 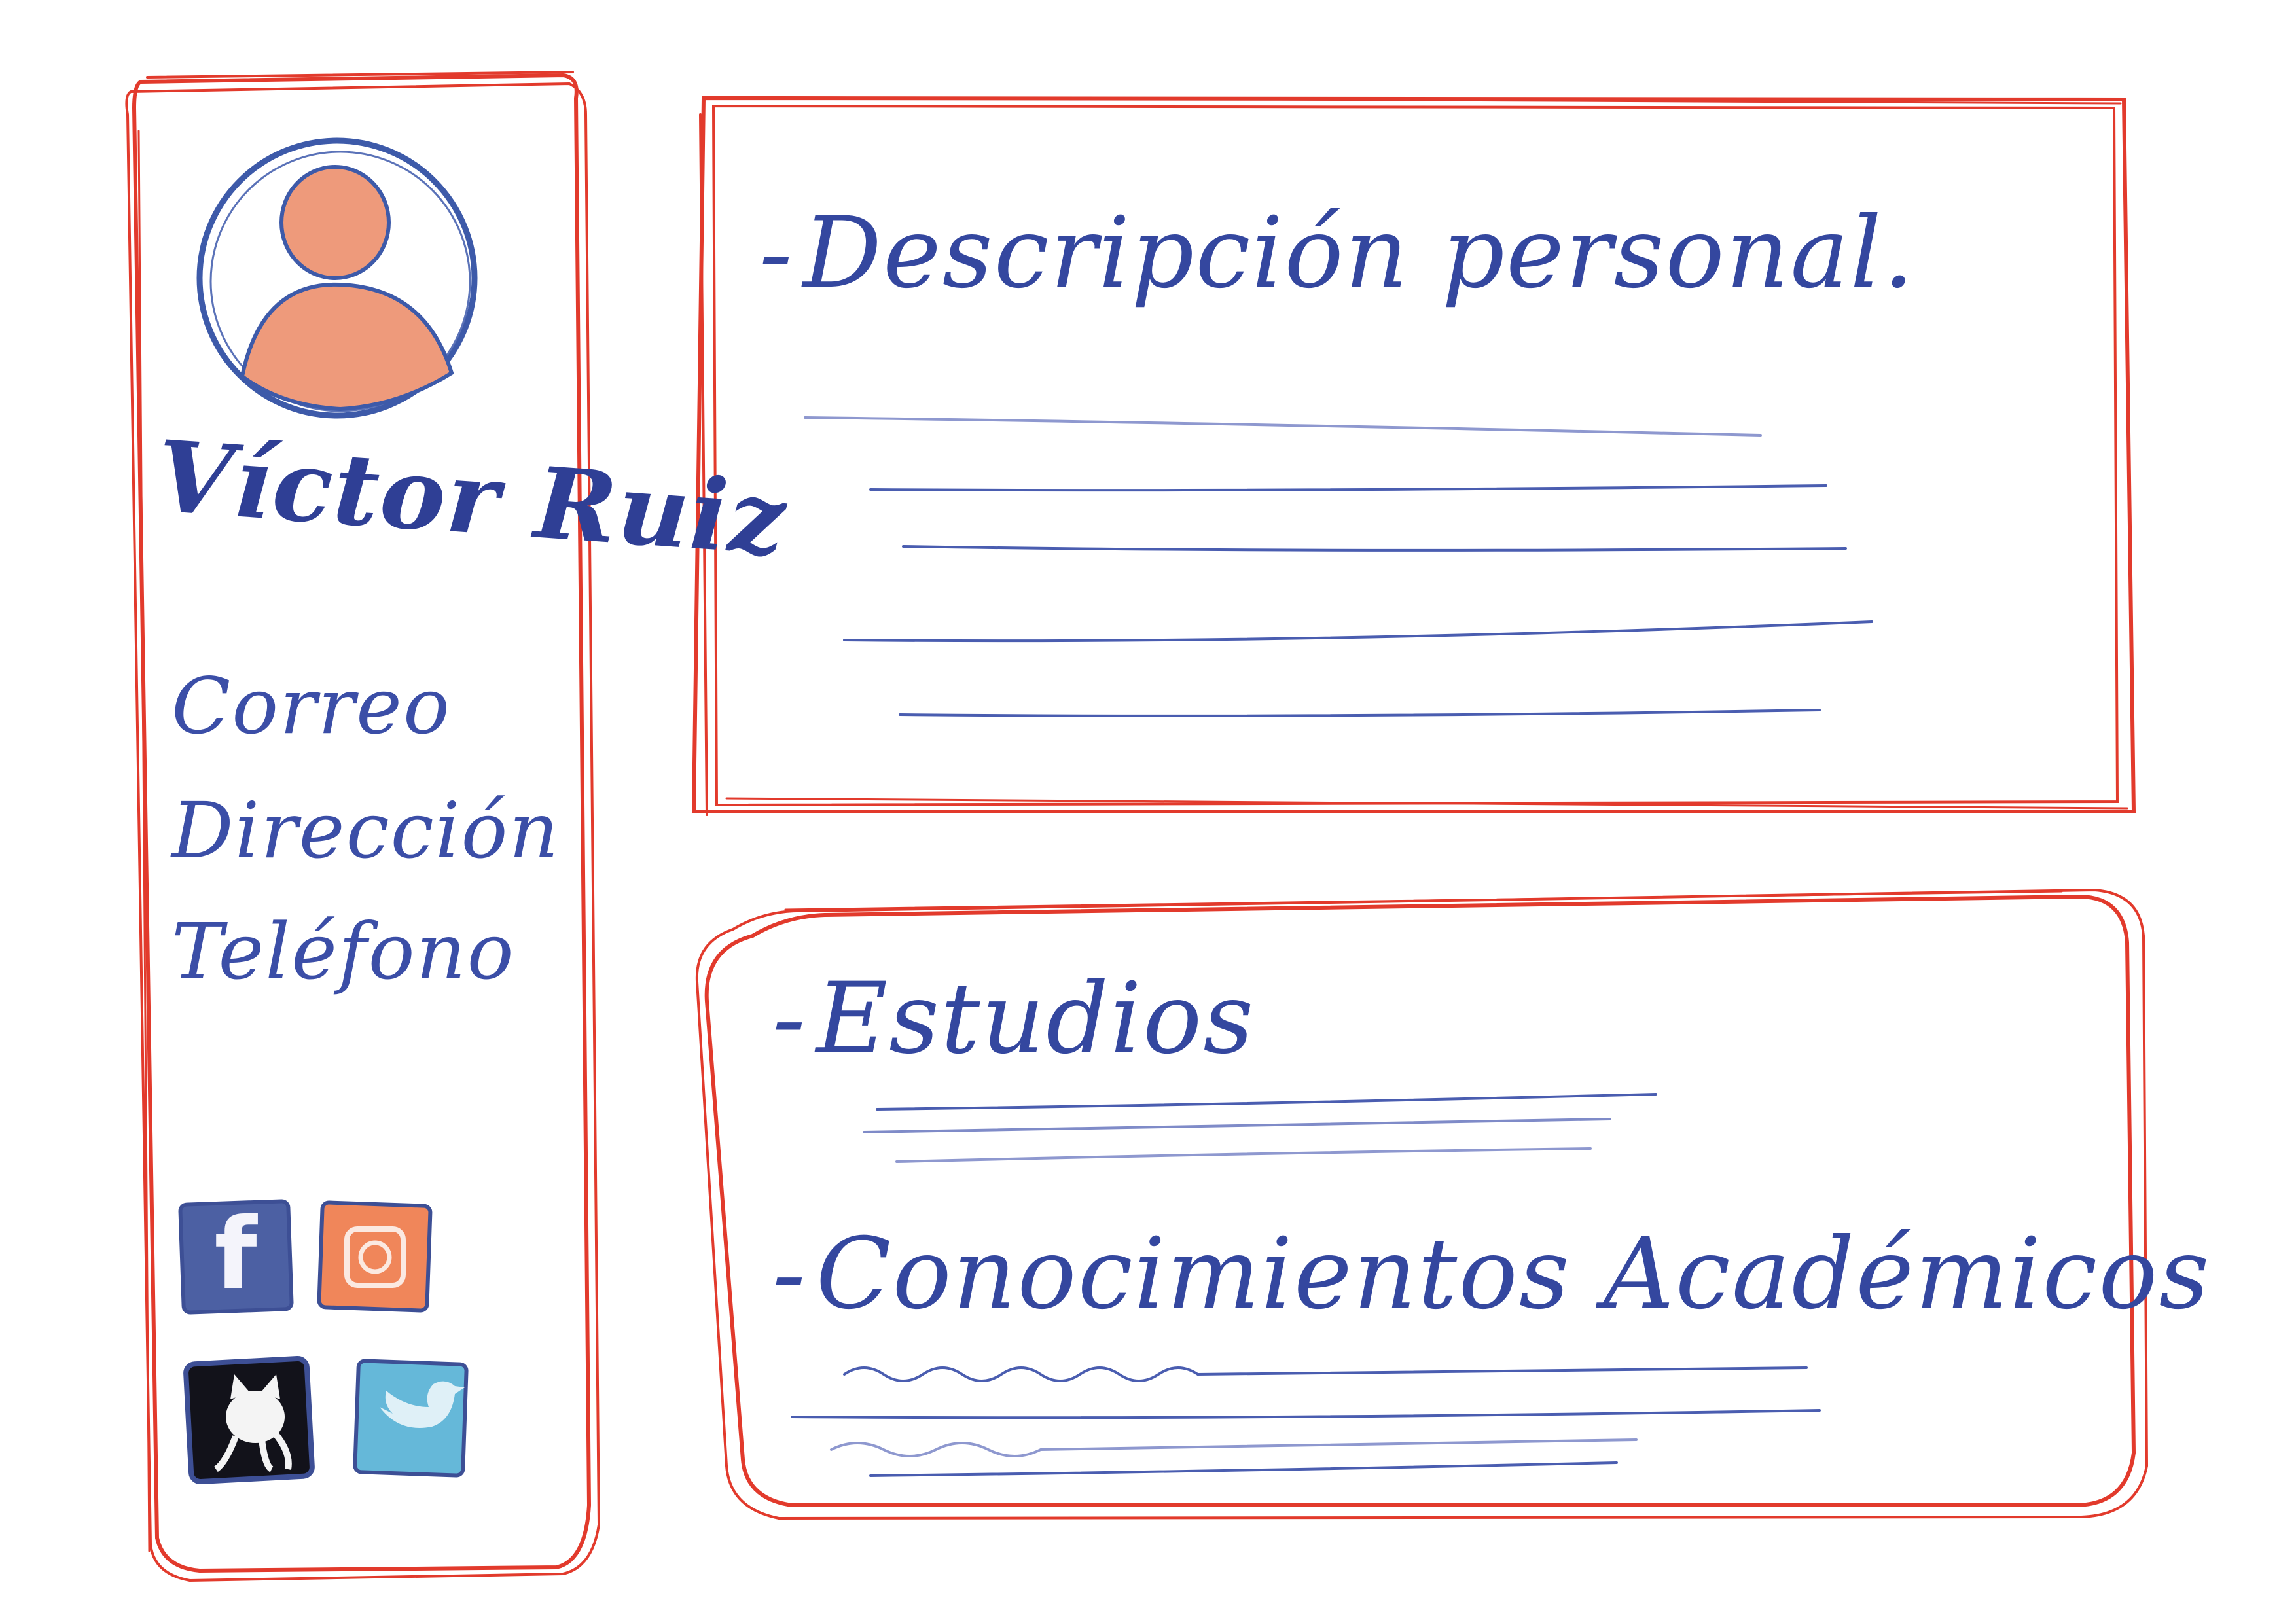 I want to click on knowledge-heading: -Conocimientos Académicos, so click(x=1491, y=1274).